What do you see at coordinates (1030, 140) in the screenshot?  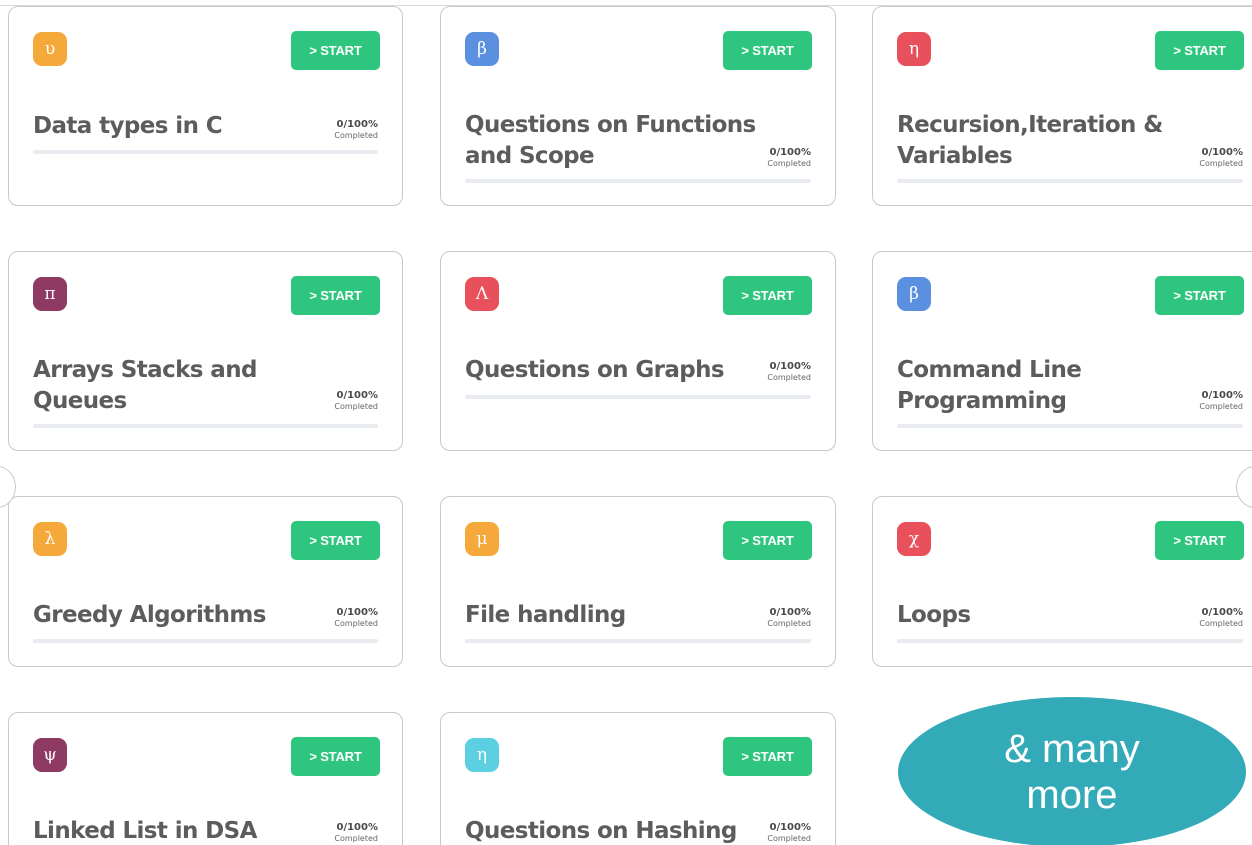 I see `course-title: Recursion,Iteration & Variables` at bounding box center [1030, 140].